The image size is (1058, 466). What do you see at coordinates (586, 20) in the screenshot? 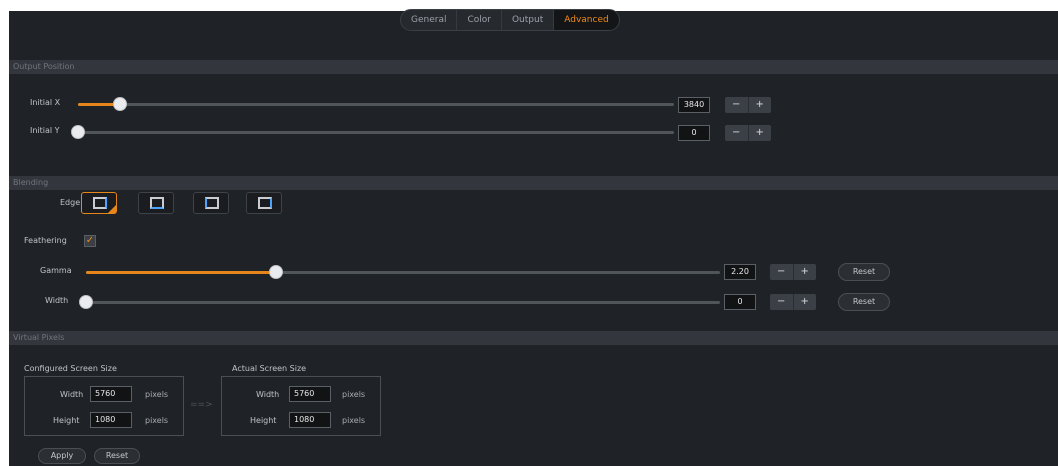
I see `tab-advanced: Advanced` at bounding box center [586, 20].